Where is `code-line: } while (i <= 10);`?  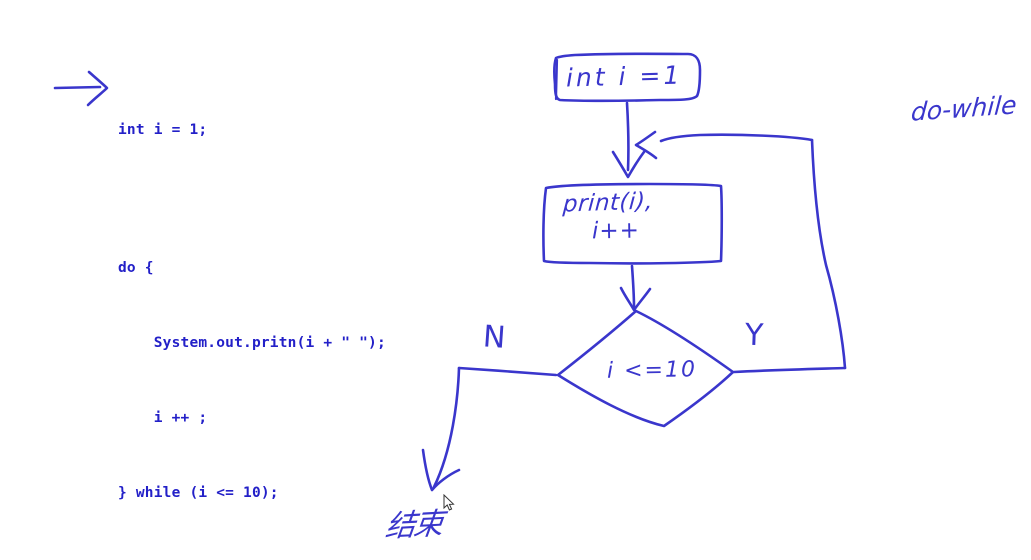 code-line: } while (i <= 10); is located at coordinates (198, 493).